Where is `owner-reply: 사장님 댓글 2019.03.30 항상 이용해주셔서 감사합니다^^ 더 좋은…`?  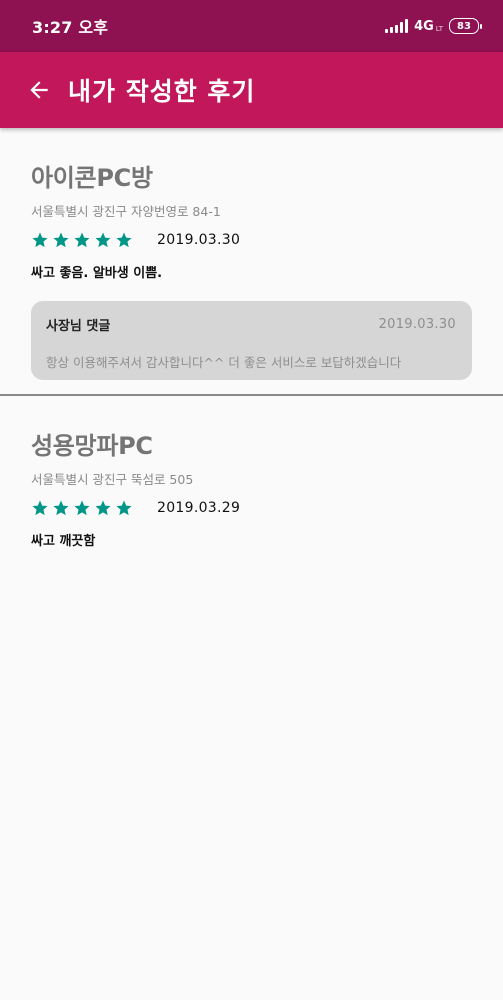
owner-reply: 사장님 댓글 2019.03.30 항상 이용해주셔서 감사합니다^^ 더 좋은… is located at coordinates (251, 340).